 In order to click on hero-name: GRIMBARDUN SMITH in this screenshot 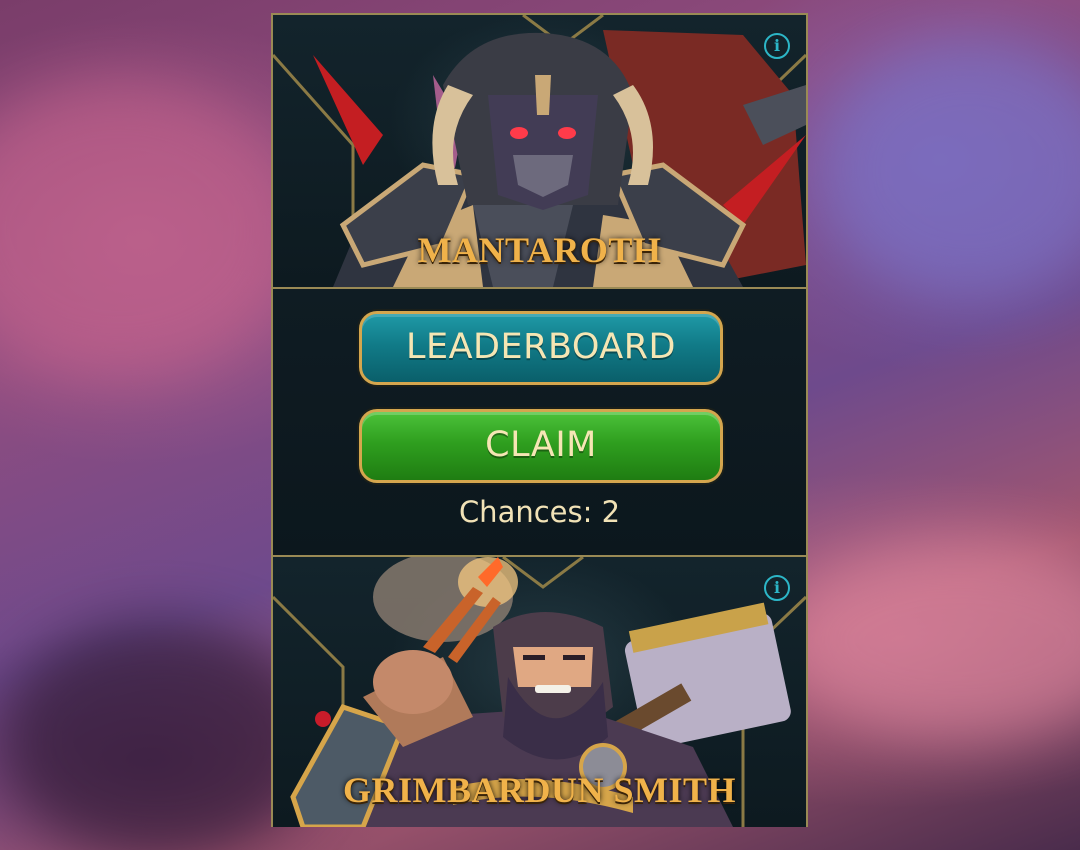, I will do `click(539, 790)`.